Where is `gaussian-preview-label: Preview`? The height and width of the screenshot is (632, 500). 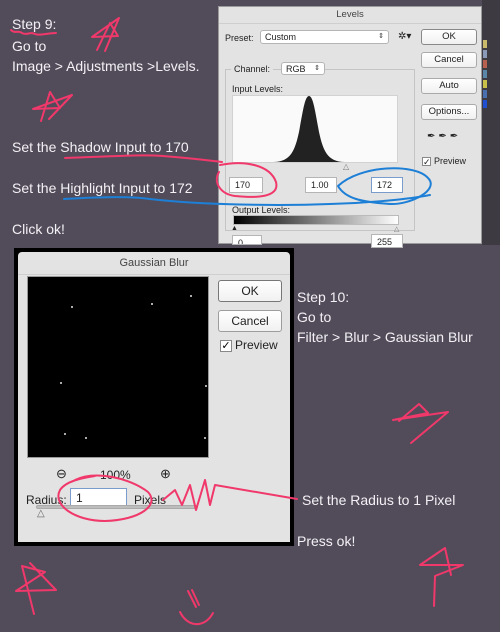 gaussian-preview-label: Preview is located at coordinates (256, 345).